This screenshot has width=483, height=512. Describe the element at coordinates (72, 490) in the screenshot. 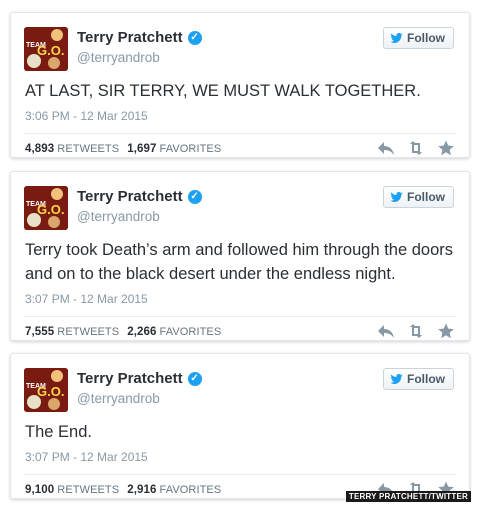

I see `retweet-count: 9,100 RETWEETS` at that location.